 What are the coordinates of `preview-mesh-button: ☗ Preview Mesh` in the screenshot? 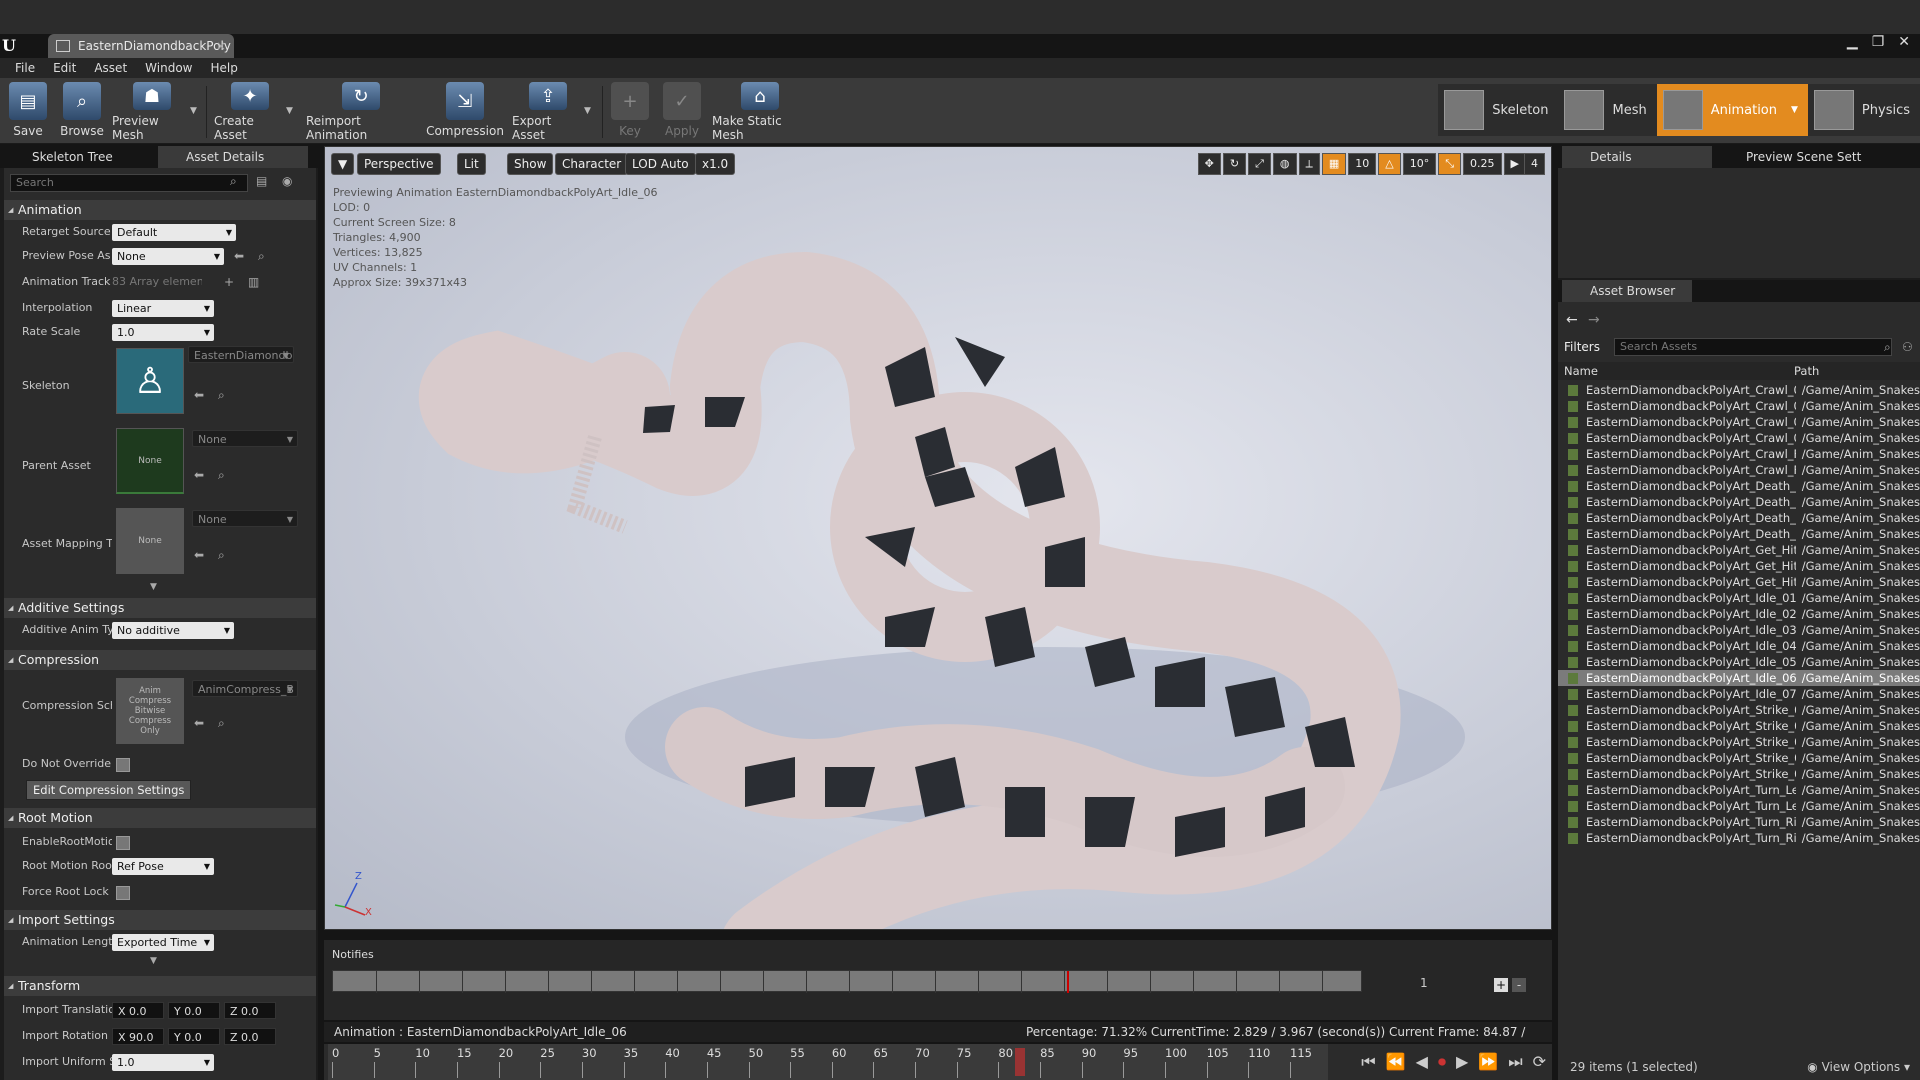 It's located at (152, 112).